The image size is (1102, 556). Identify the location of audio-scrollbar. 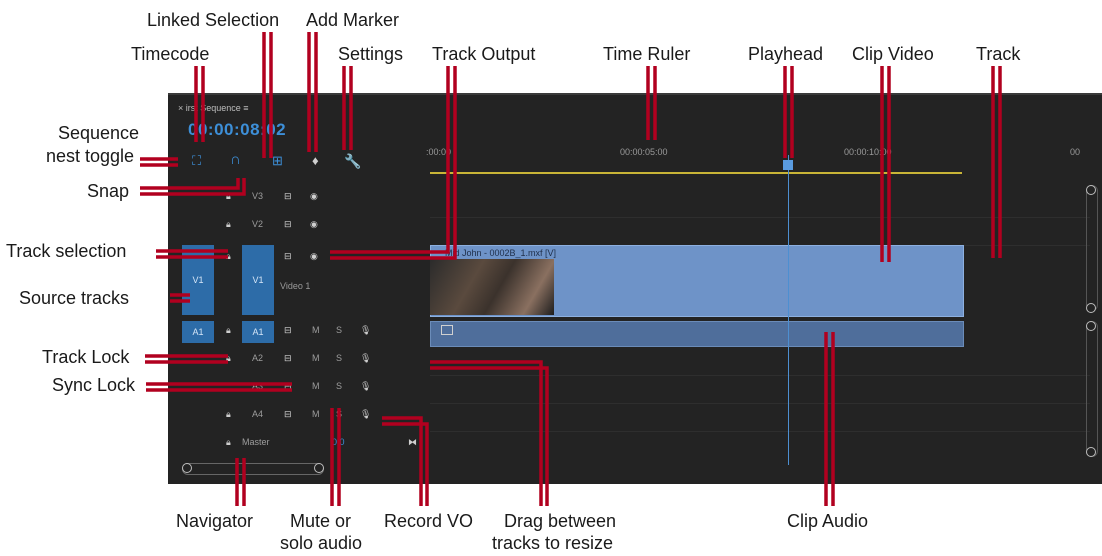
(1092, 389).